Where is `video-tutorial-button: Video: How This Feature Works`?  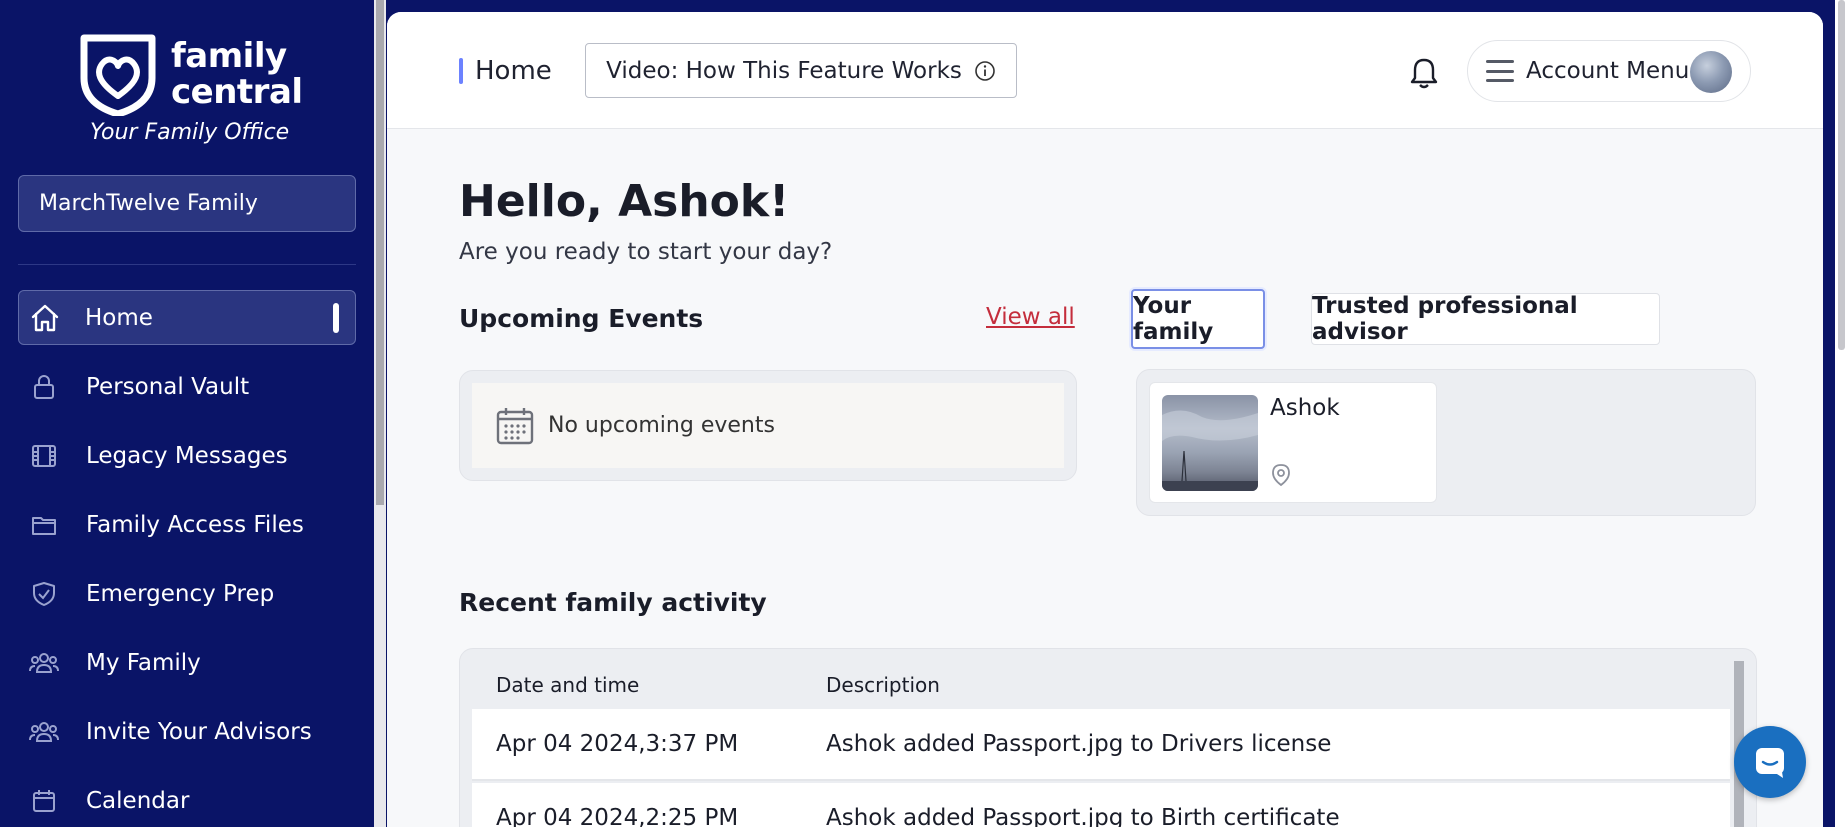
video-tutorial-button: Video: How This Feature Works is located at coordinates (801, 70).